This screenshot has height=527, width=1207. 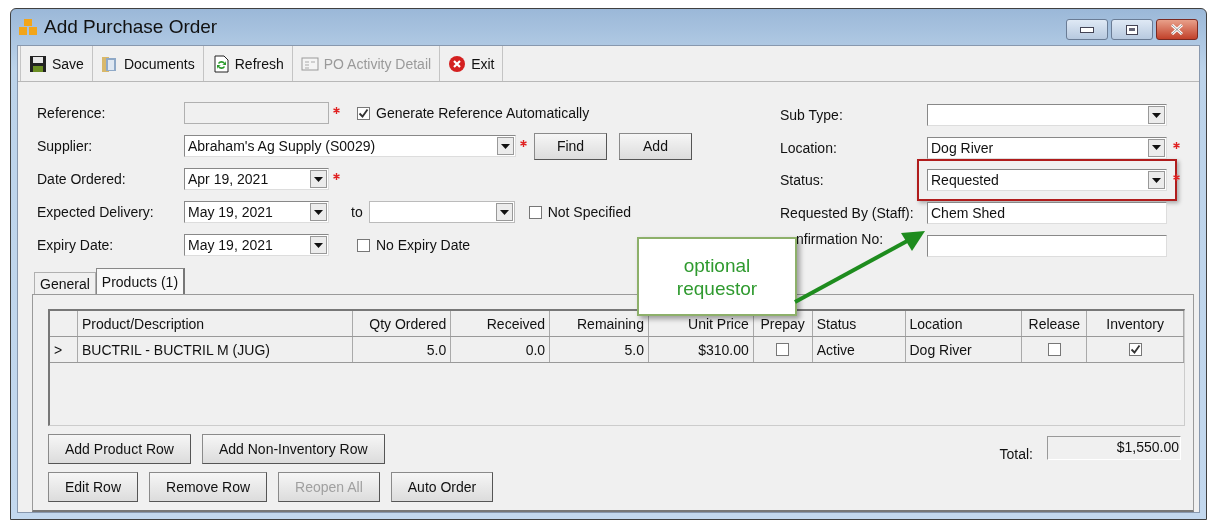 What do you see at coordinates (96, 212) in the screenshot?
I see `field-label: Expected Delivery:` at bounding box center [96, 212].